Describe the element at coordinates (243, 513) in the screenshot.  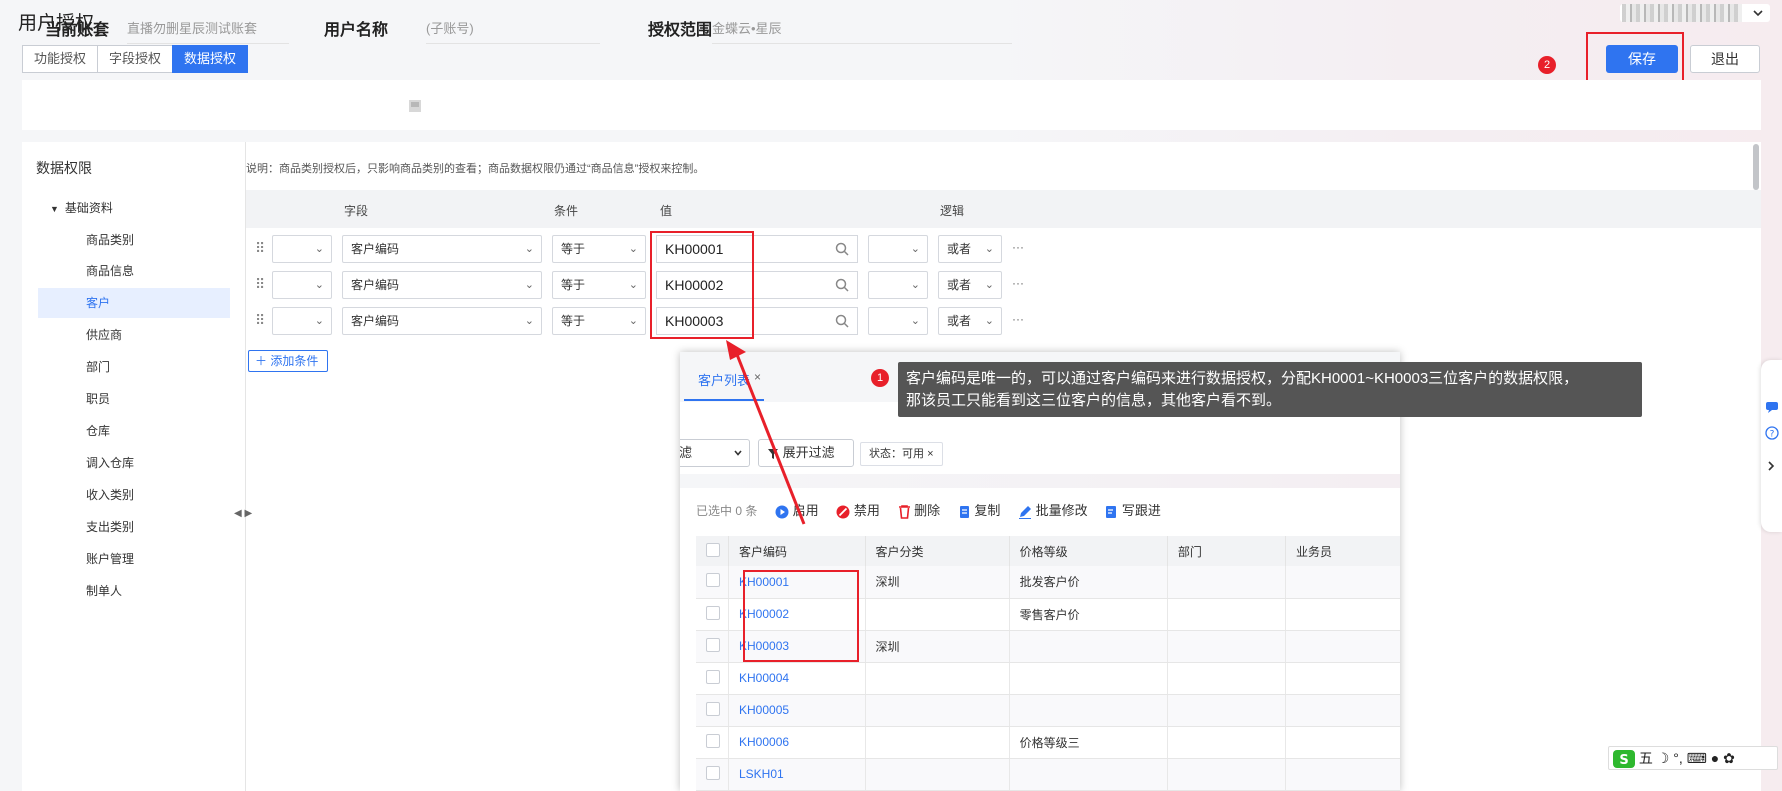
I see `panel-collapse-toggle: ◀ ▶` at that location.